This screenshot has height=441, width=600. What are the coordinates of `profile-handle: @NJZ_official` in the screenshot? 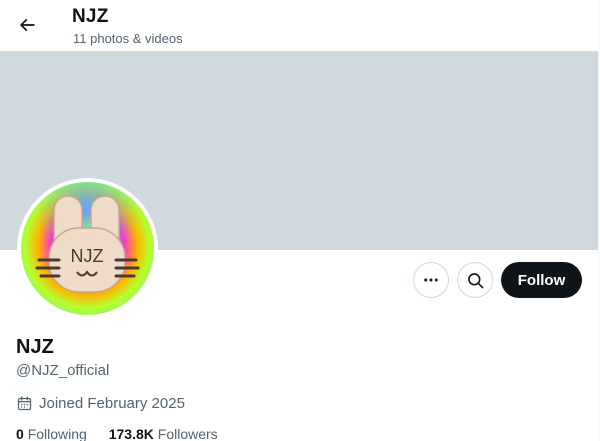 It's located at (63, 370).